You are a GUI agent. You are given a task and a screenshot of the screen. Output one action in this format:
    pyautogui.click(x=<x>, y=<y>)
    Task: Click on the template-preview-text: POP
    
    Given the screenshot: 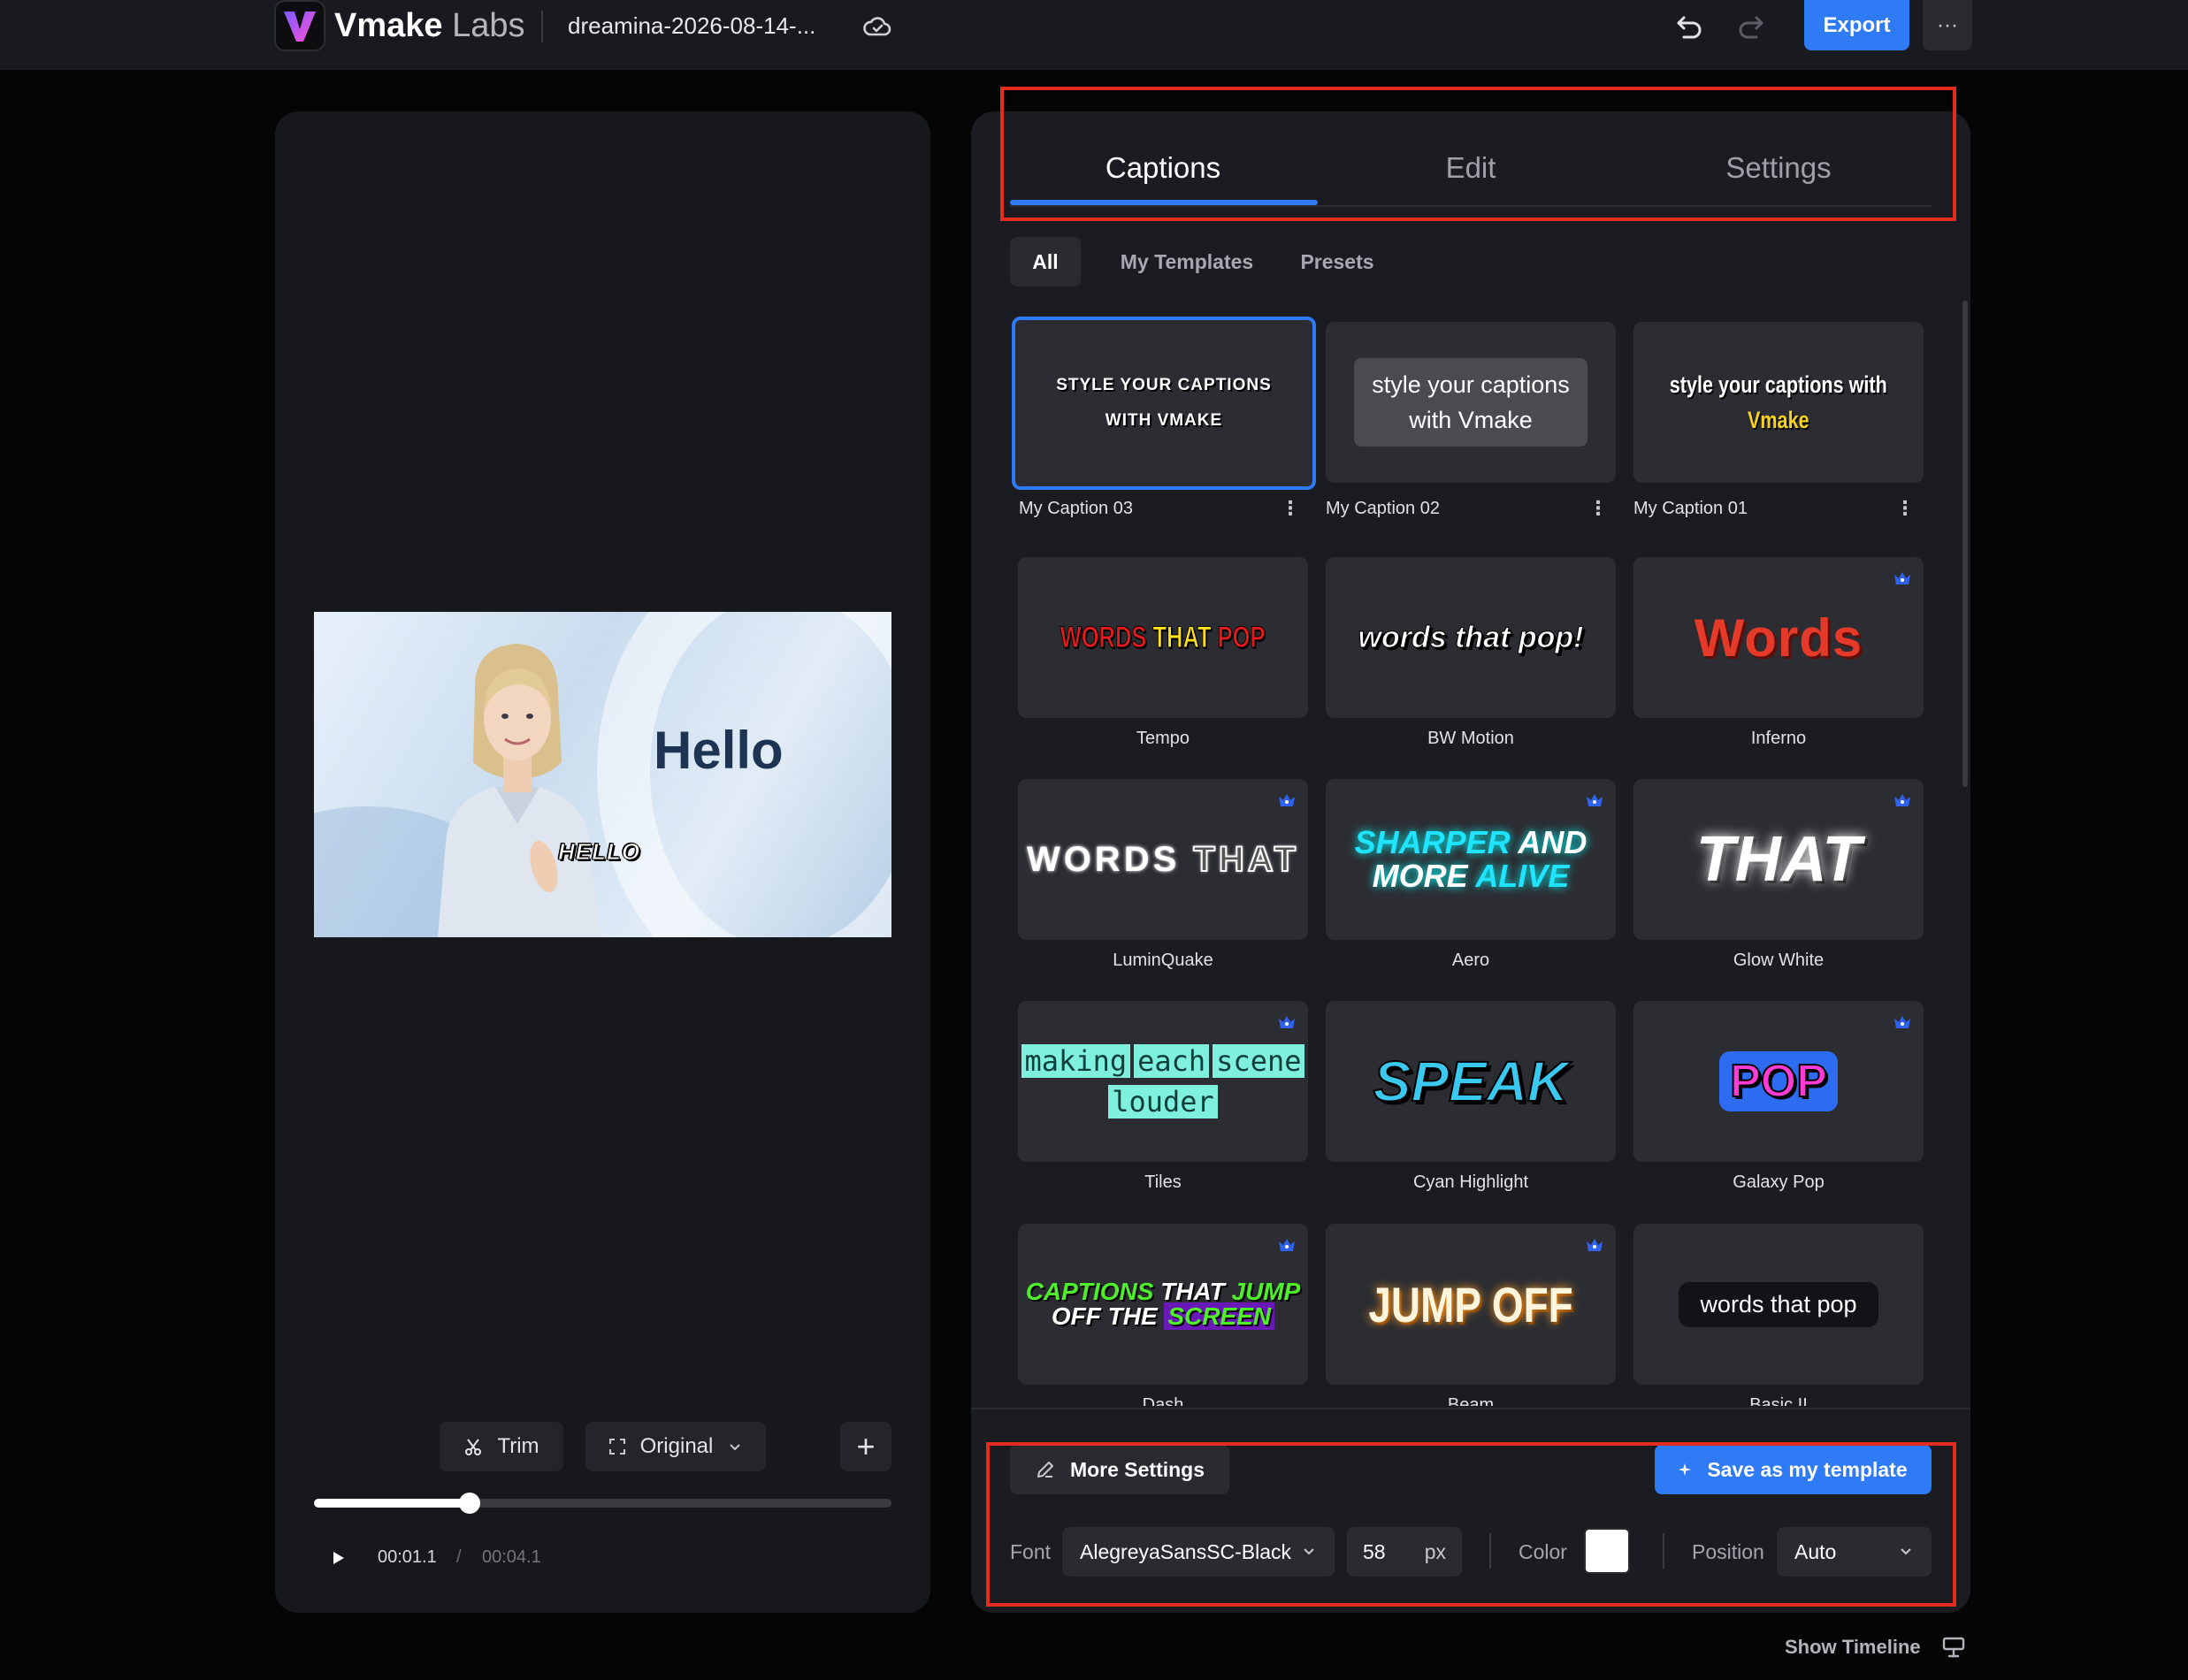 What is the action you would take?
    pyautogui.click(x=1778, y=1081)
    